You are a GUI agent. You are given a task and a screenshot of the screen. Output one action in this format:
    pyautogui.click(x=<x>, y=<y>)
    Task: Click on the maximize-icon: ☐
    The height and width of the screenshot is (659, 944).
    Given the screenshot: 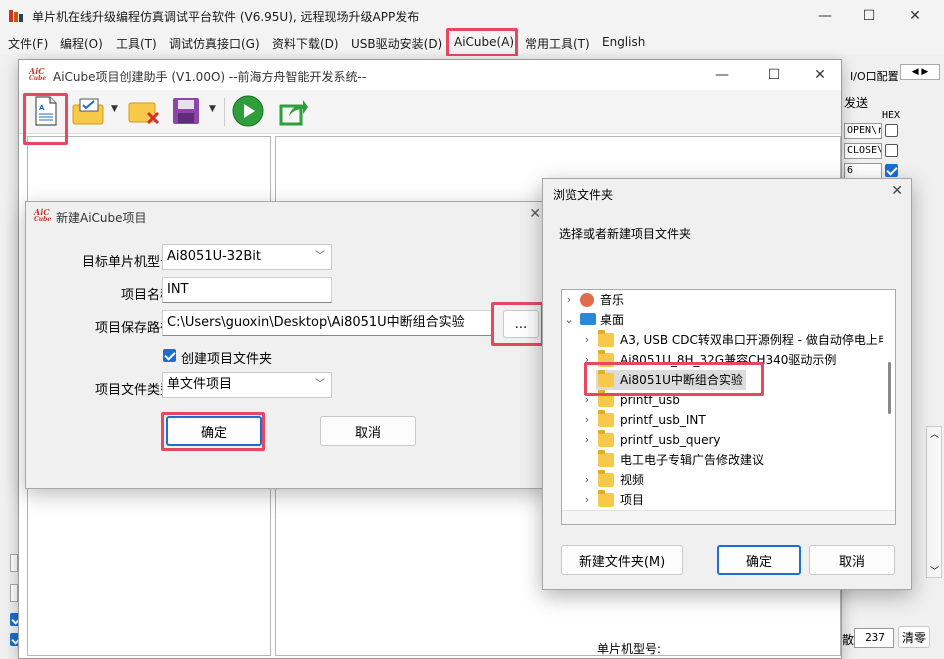 What is the action you would take?
    pyautogui.click(x=774, y=75)
    